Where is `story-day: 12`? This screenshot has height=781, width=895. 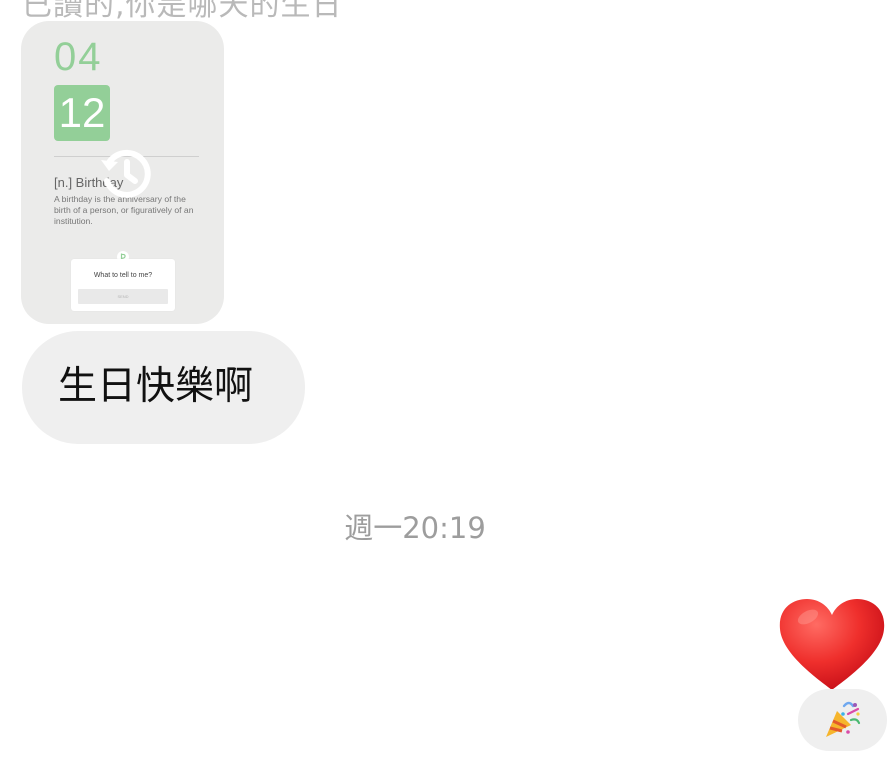 story-day: 12 is located at coordinates (82, 112).